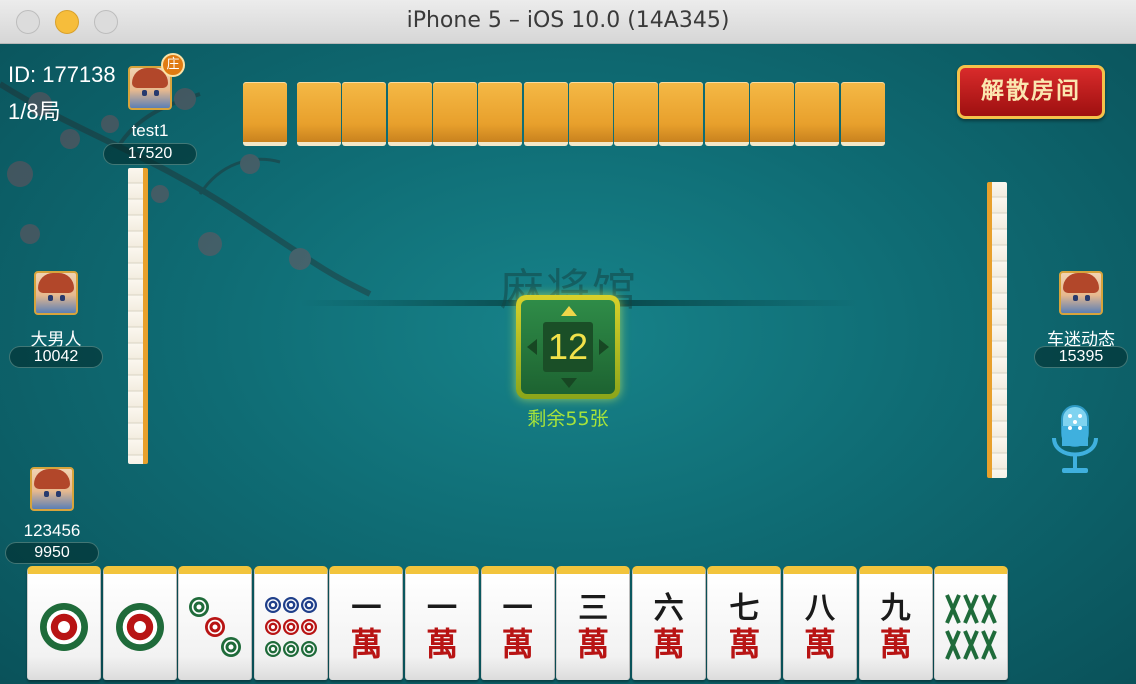 The image size is (1136, 684). Describe the element at coordinates (62, 74) in the screenshot. I see `room-id: ID: 177138` at that location.